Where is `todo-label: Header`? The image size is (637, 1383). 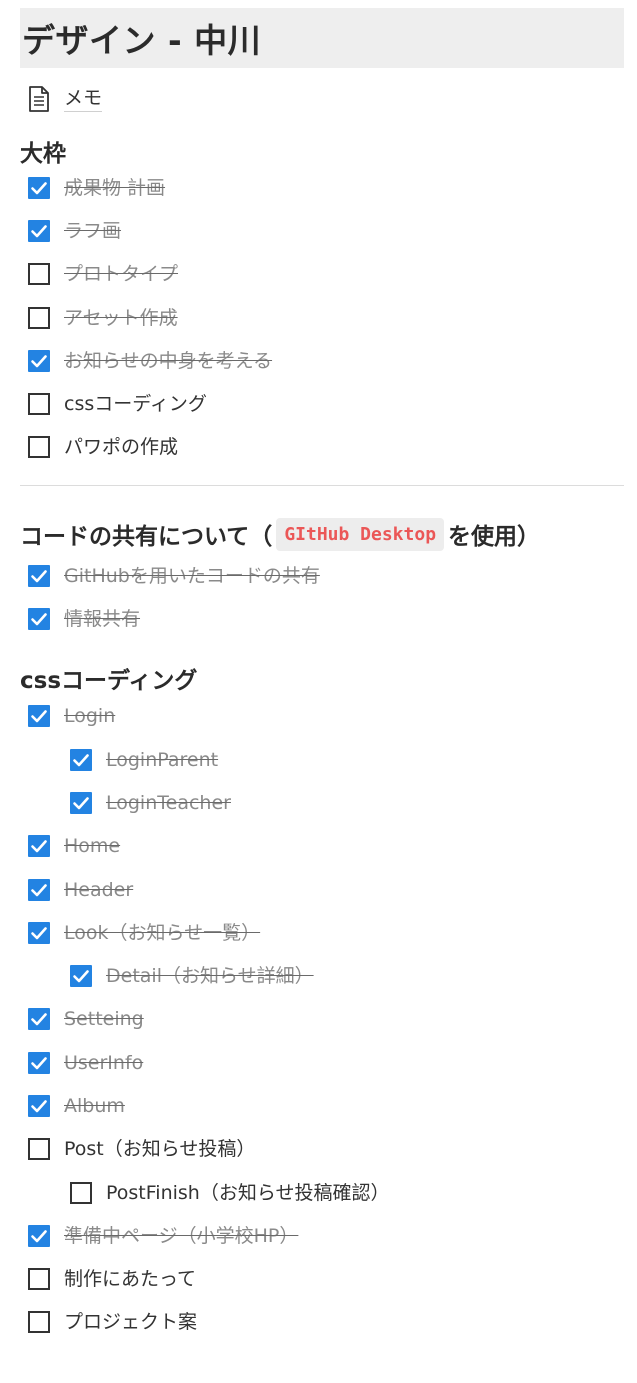
todo-label: Header is located at coordinates (98, 890).